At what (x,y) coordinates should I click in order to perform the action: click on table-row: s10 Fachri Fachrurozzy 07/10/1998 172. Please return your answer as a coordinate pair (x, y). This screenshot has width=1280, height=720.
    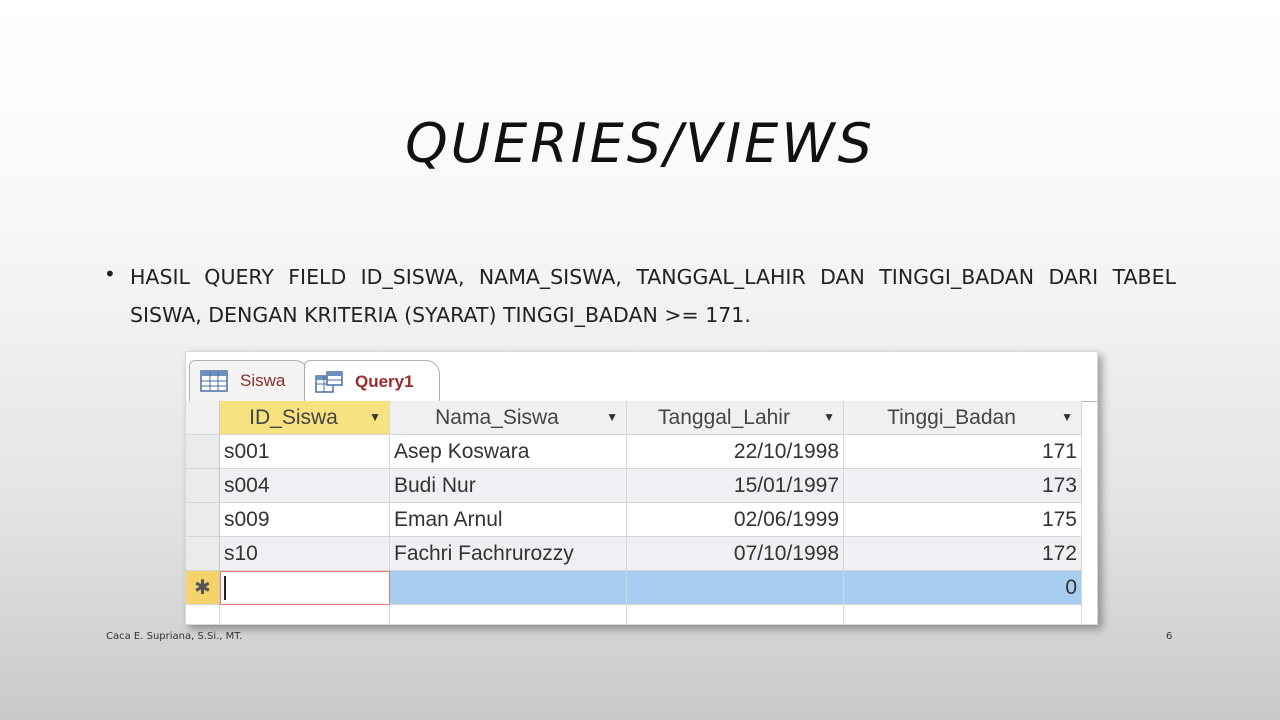
    Looking at the image, I should click on (634, 554).